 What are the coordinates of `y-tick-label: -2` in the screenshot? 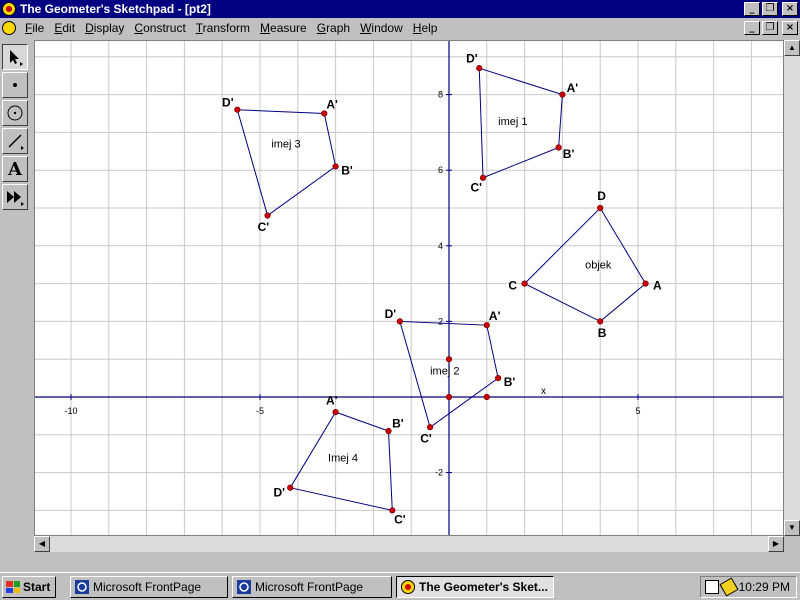 It's located at (439, 473).